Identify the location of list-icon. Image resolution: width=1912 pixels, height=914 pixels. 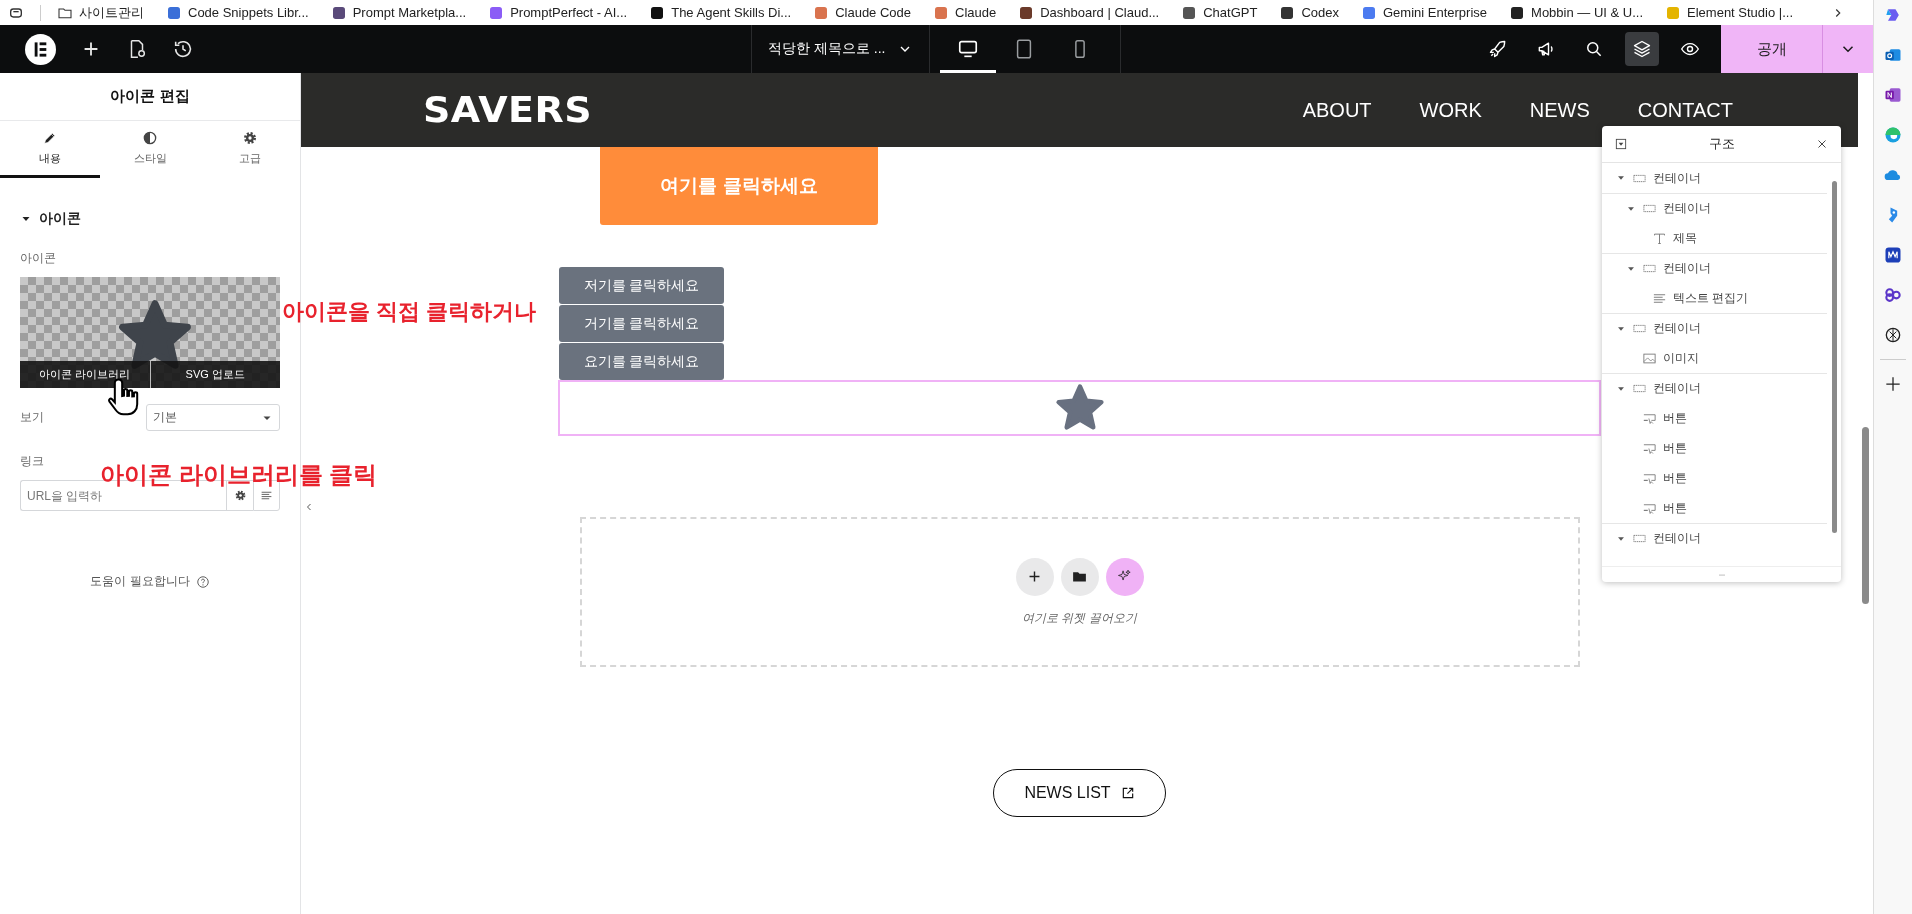
(266, 495).